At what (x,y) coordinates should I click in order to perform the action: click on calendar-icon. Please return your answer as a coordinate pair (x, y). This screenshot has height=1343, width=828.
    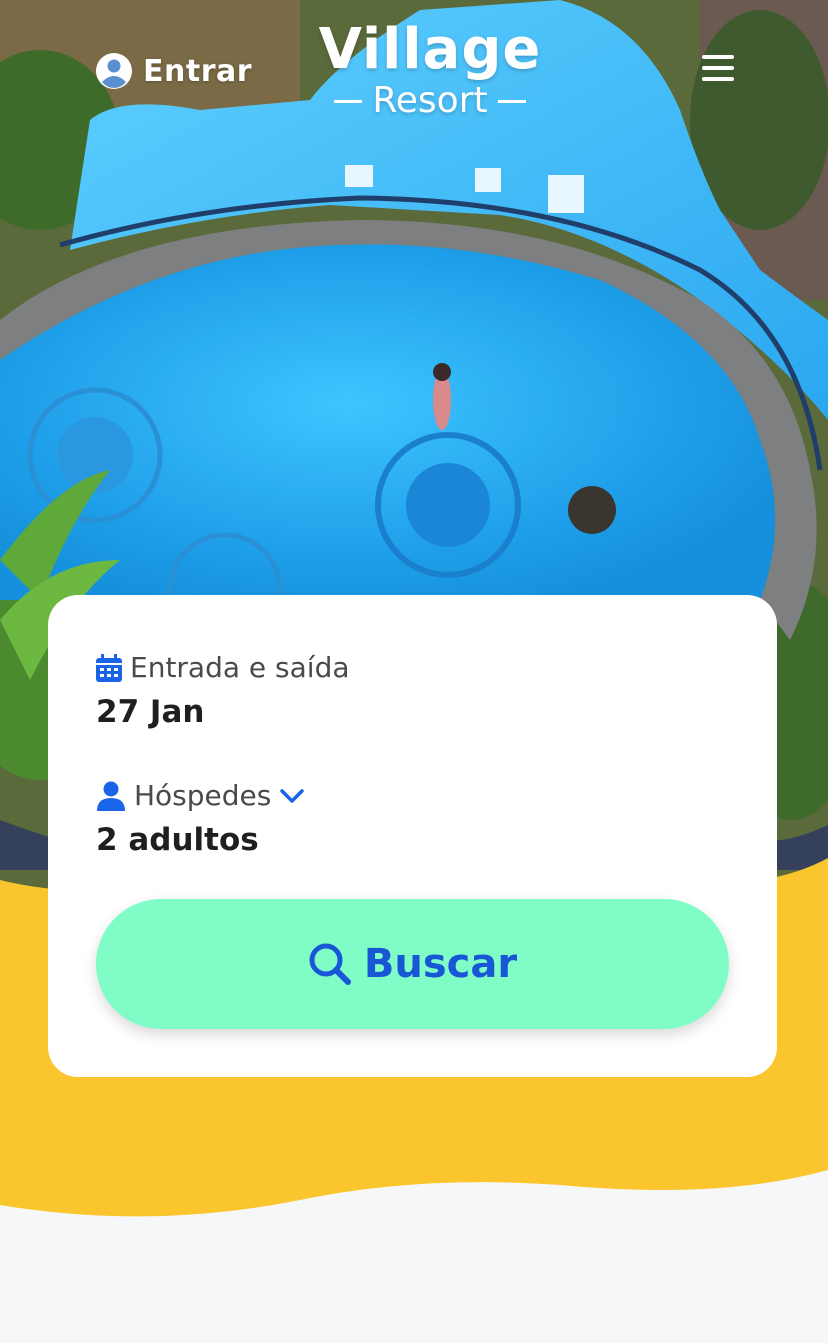
    Looking at the image, I should click on (109, 667).